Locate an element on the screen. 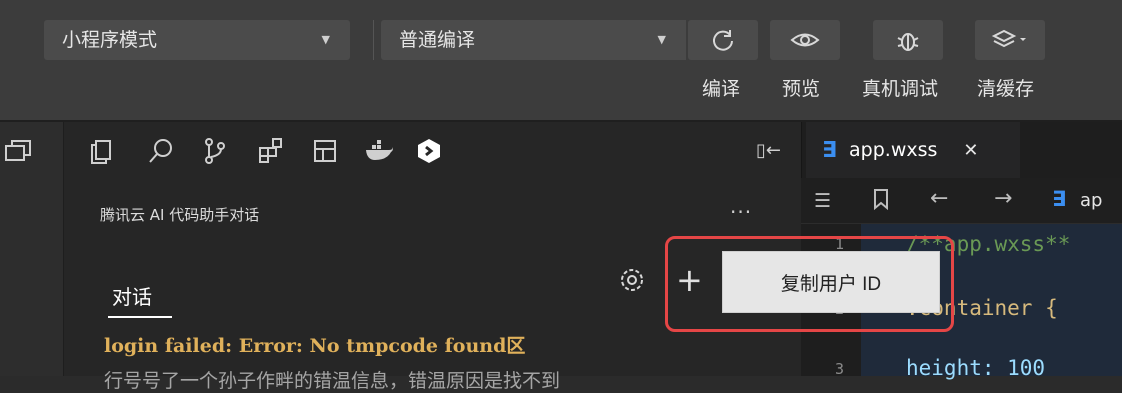  remote-debug-label: 真机调试 is located at coordinates (900, 89).